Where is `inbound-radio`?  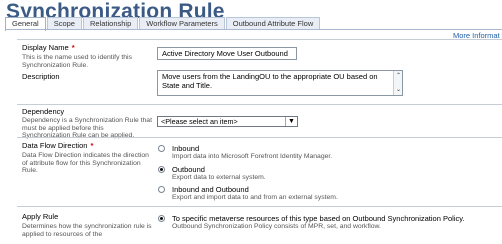
inbound-radio is located at coordinates (161, 148).